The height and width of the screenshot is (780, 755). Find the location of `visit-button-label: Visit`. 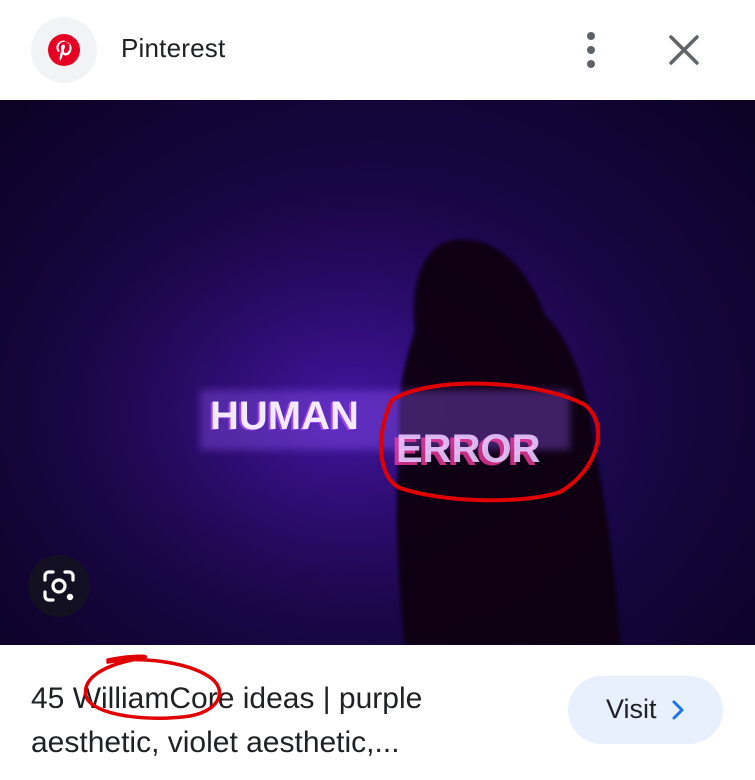

visit-button-label: Visit is located at coordinates (631, 709).